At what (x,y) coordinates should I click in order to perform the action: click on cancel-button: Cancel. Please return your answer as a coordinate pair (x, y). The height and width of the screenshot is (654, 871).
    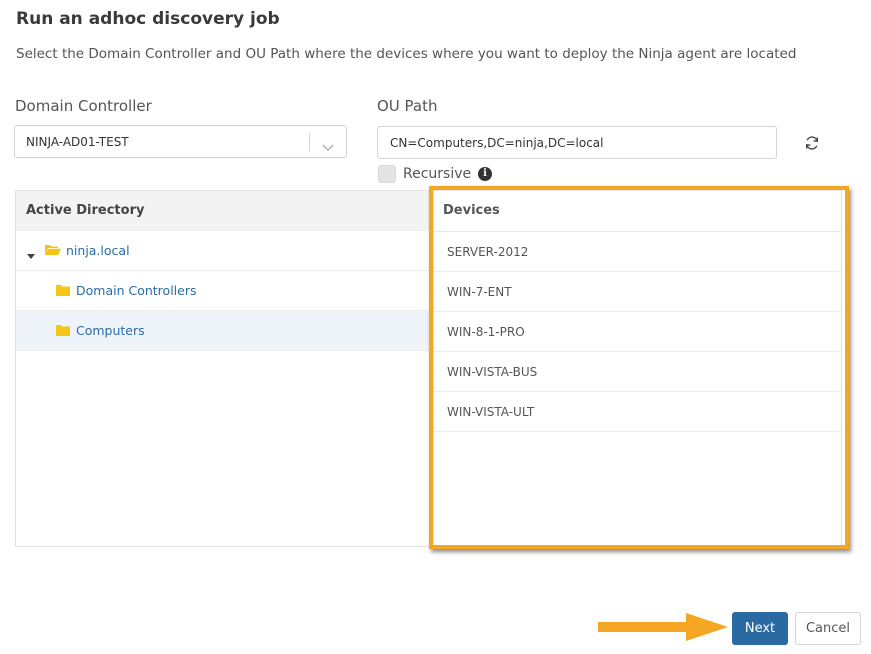
    Looking at the image, I should click on (828, 628).